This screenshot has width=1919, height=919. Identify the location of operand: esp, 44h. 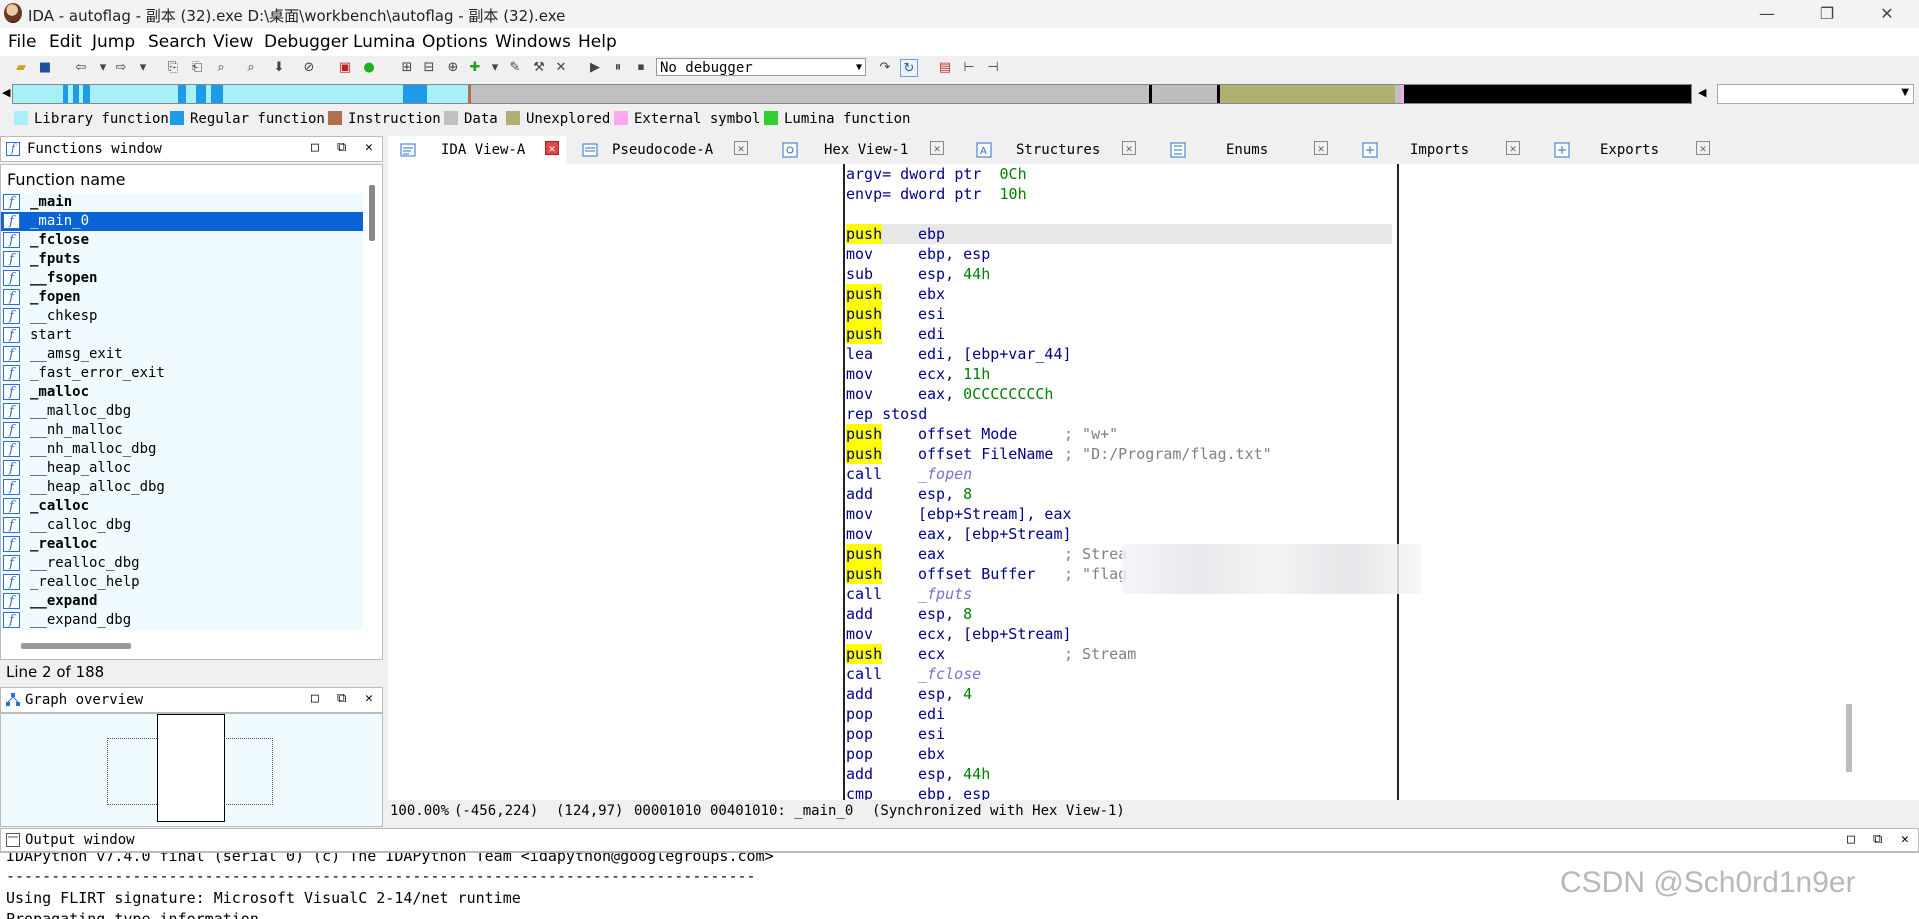
(954, 274).